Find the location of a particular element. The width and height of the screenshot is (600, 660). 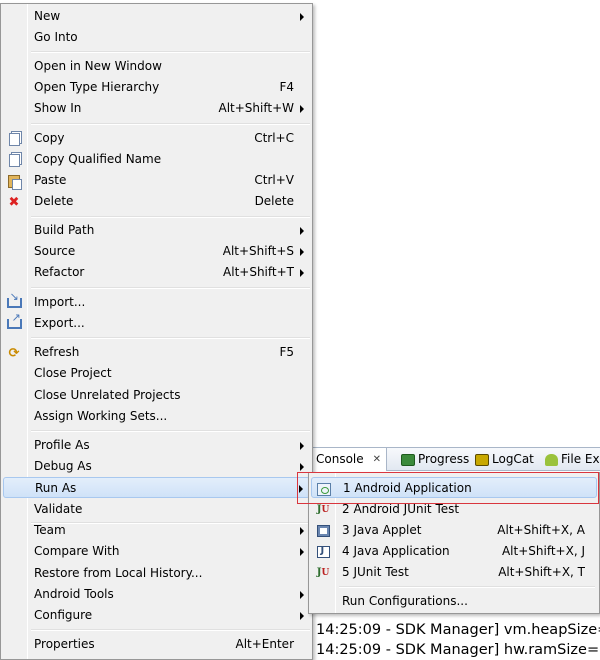

menu-item-configure: Configure is located at coordinates (156, 615).